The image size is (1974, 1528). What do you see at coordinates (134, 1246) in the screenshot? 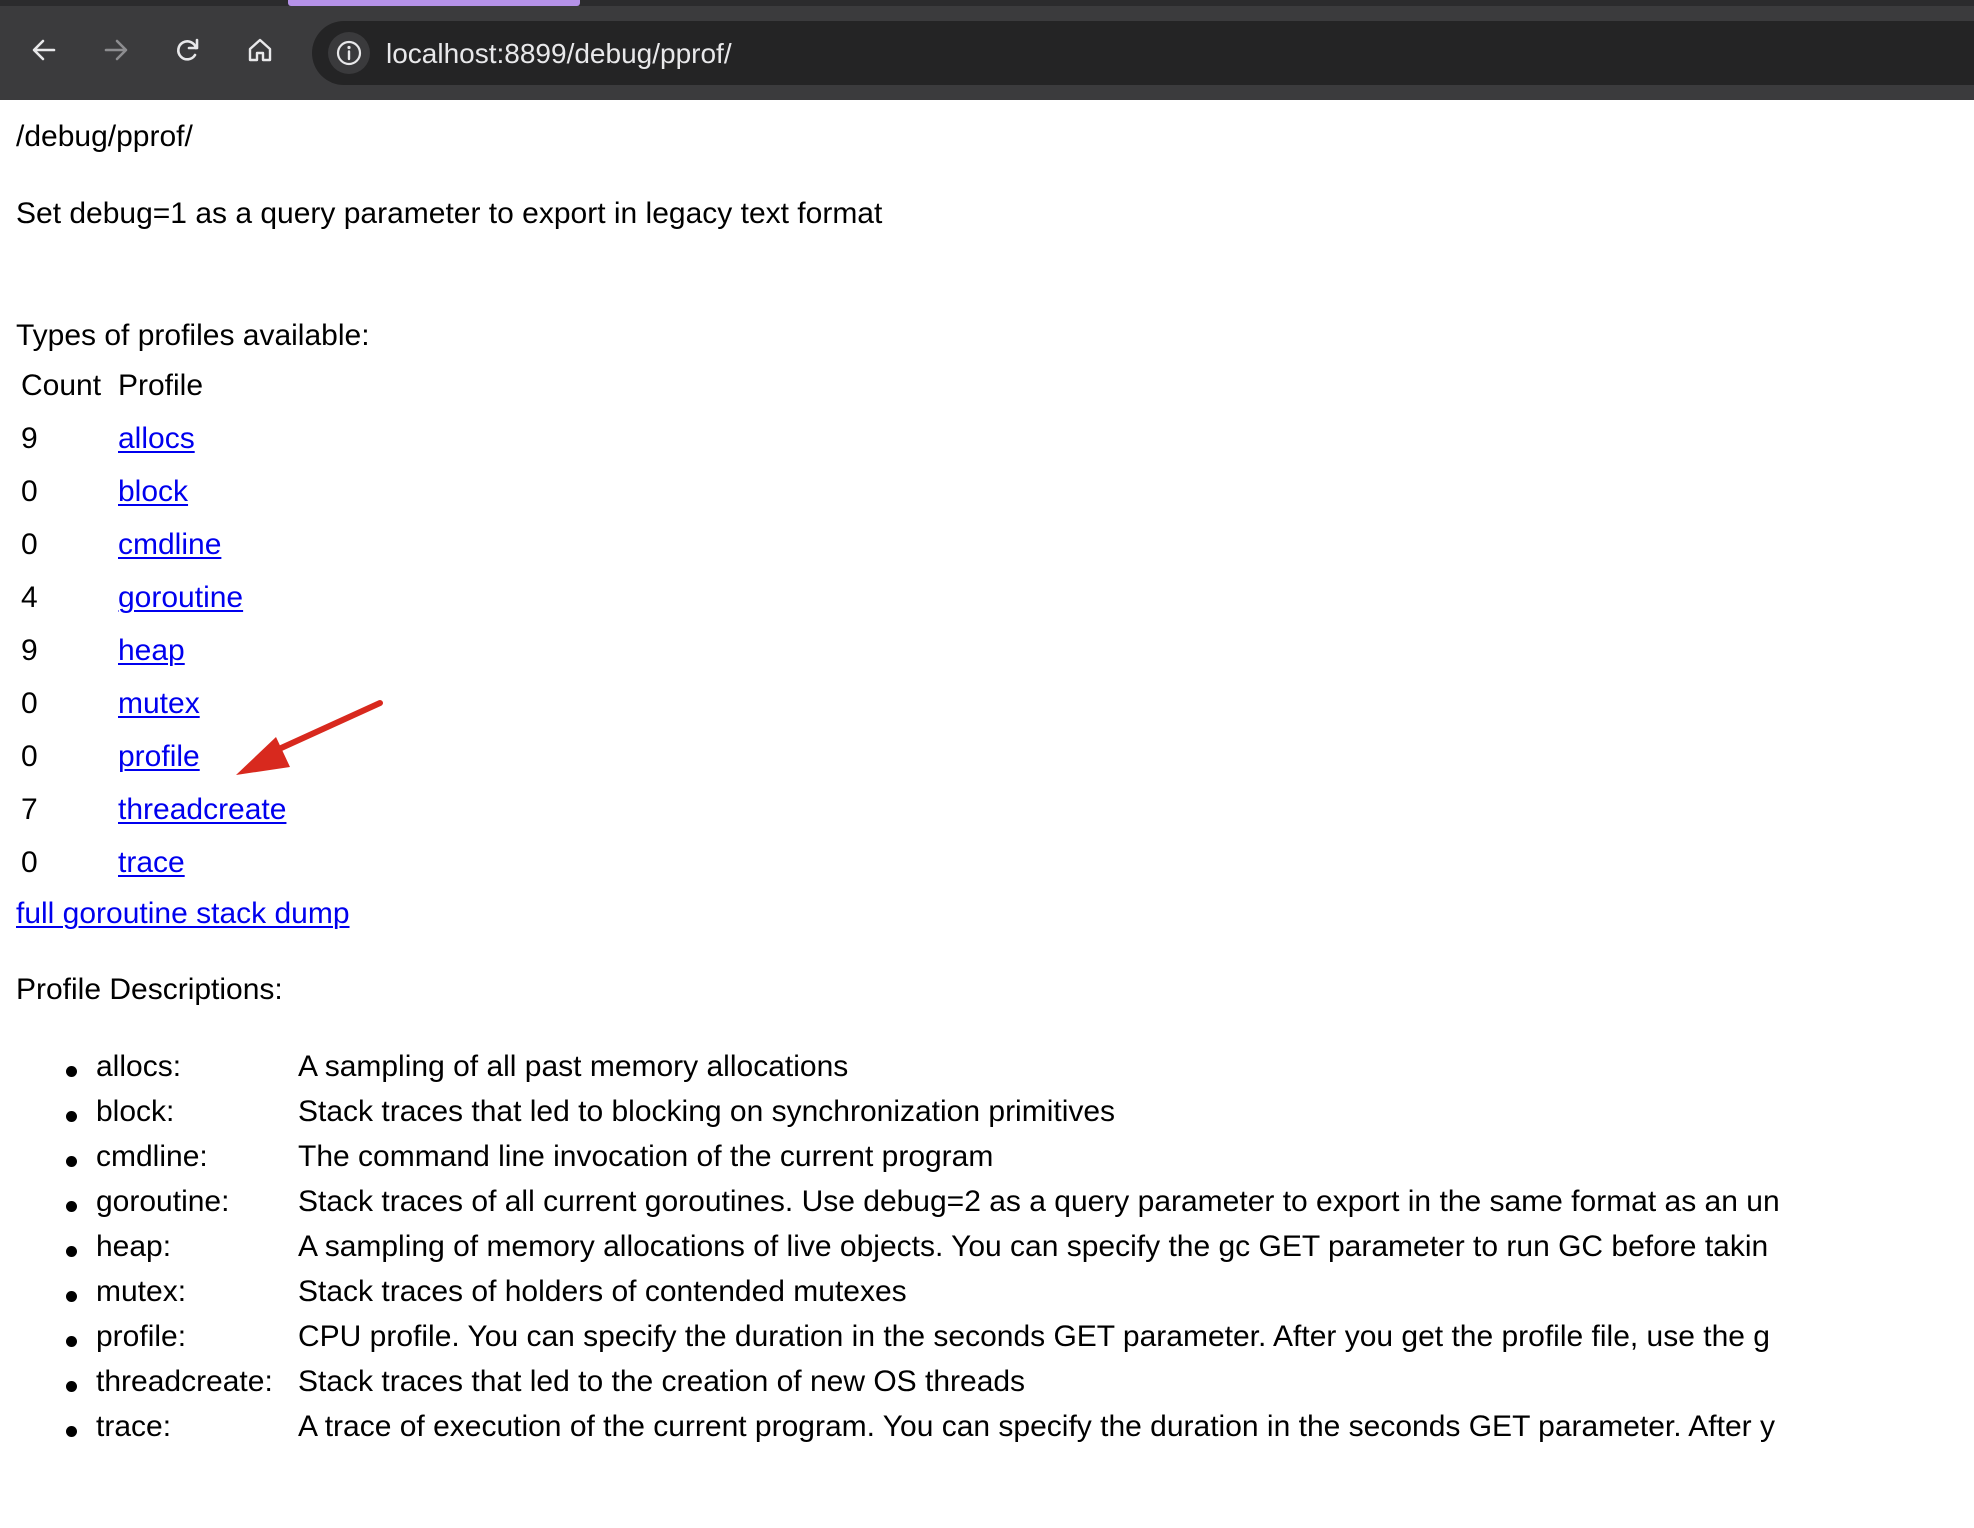
I see `description-name: heap:` at bounding box center [134, 1246].